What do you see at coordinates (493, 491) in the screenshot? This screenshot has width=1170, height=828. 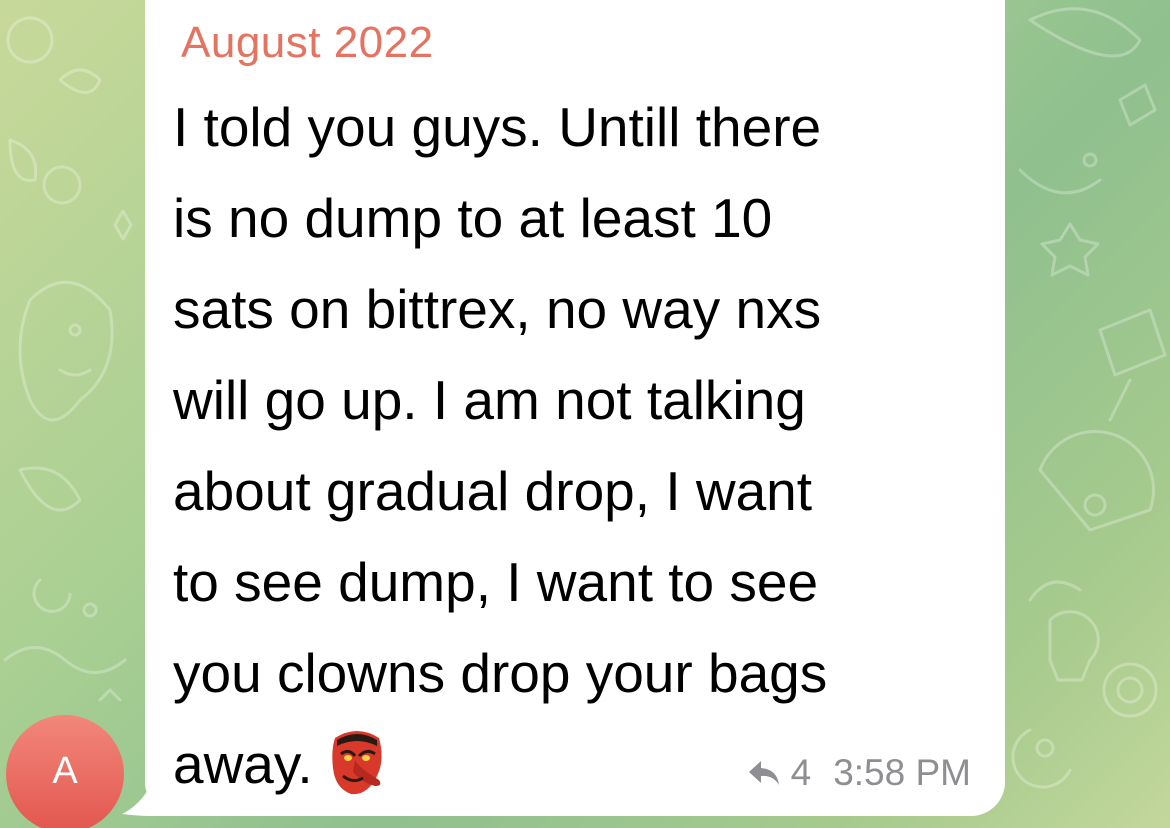 I see `message-line: about gradual drop, I want` at bounding box center [493, 491].